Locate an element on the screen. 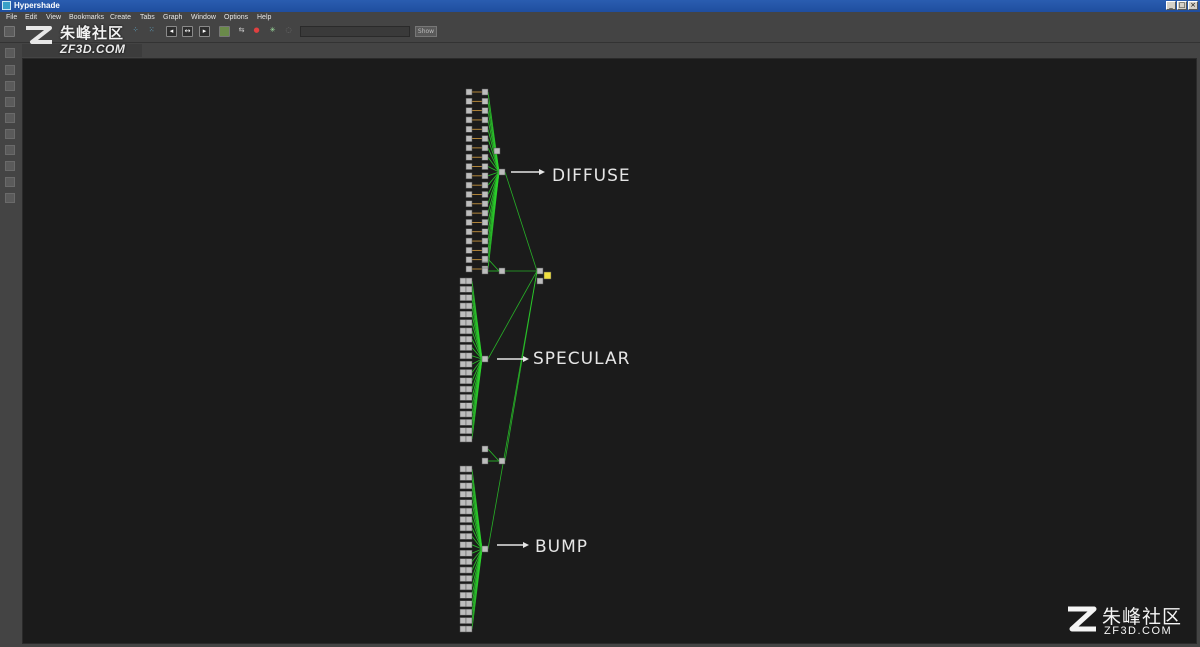 Image resolution: width=1200 pixels, height=647 pixels. search-field is located at coordinates (355, 31).